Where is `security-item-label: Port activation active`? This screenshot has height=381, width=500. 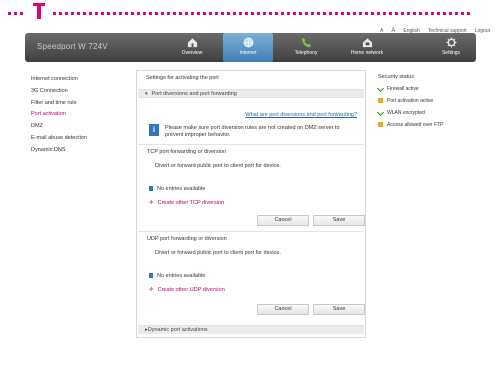 security-item-label: Port activation active is located at coordinates (410, 101).